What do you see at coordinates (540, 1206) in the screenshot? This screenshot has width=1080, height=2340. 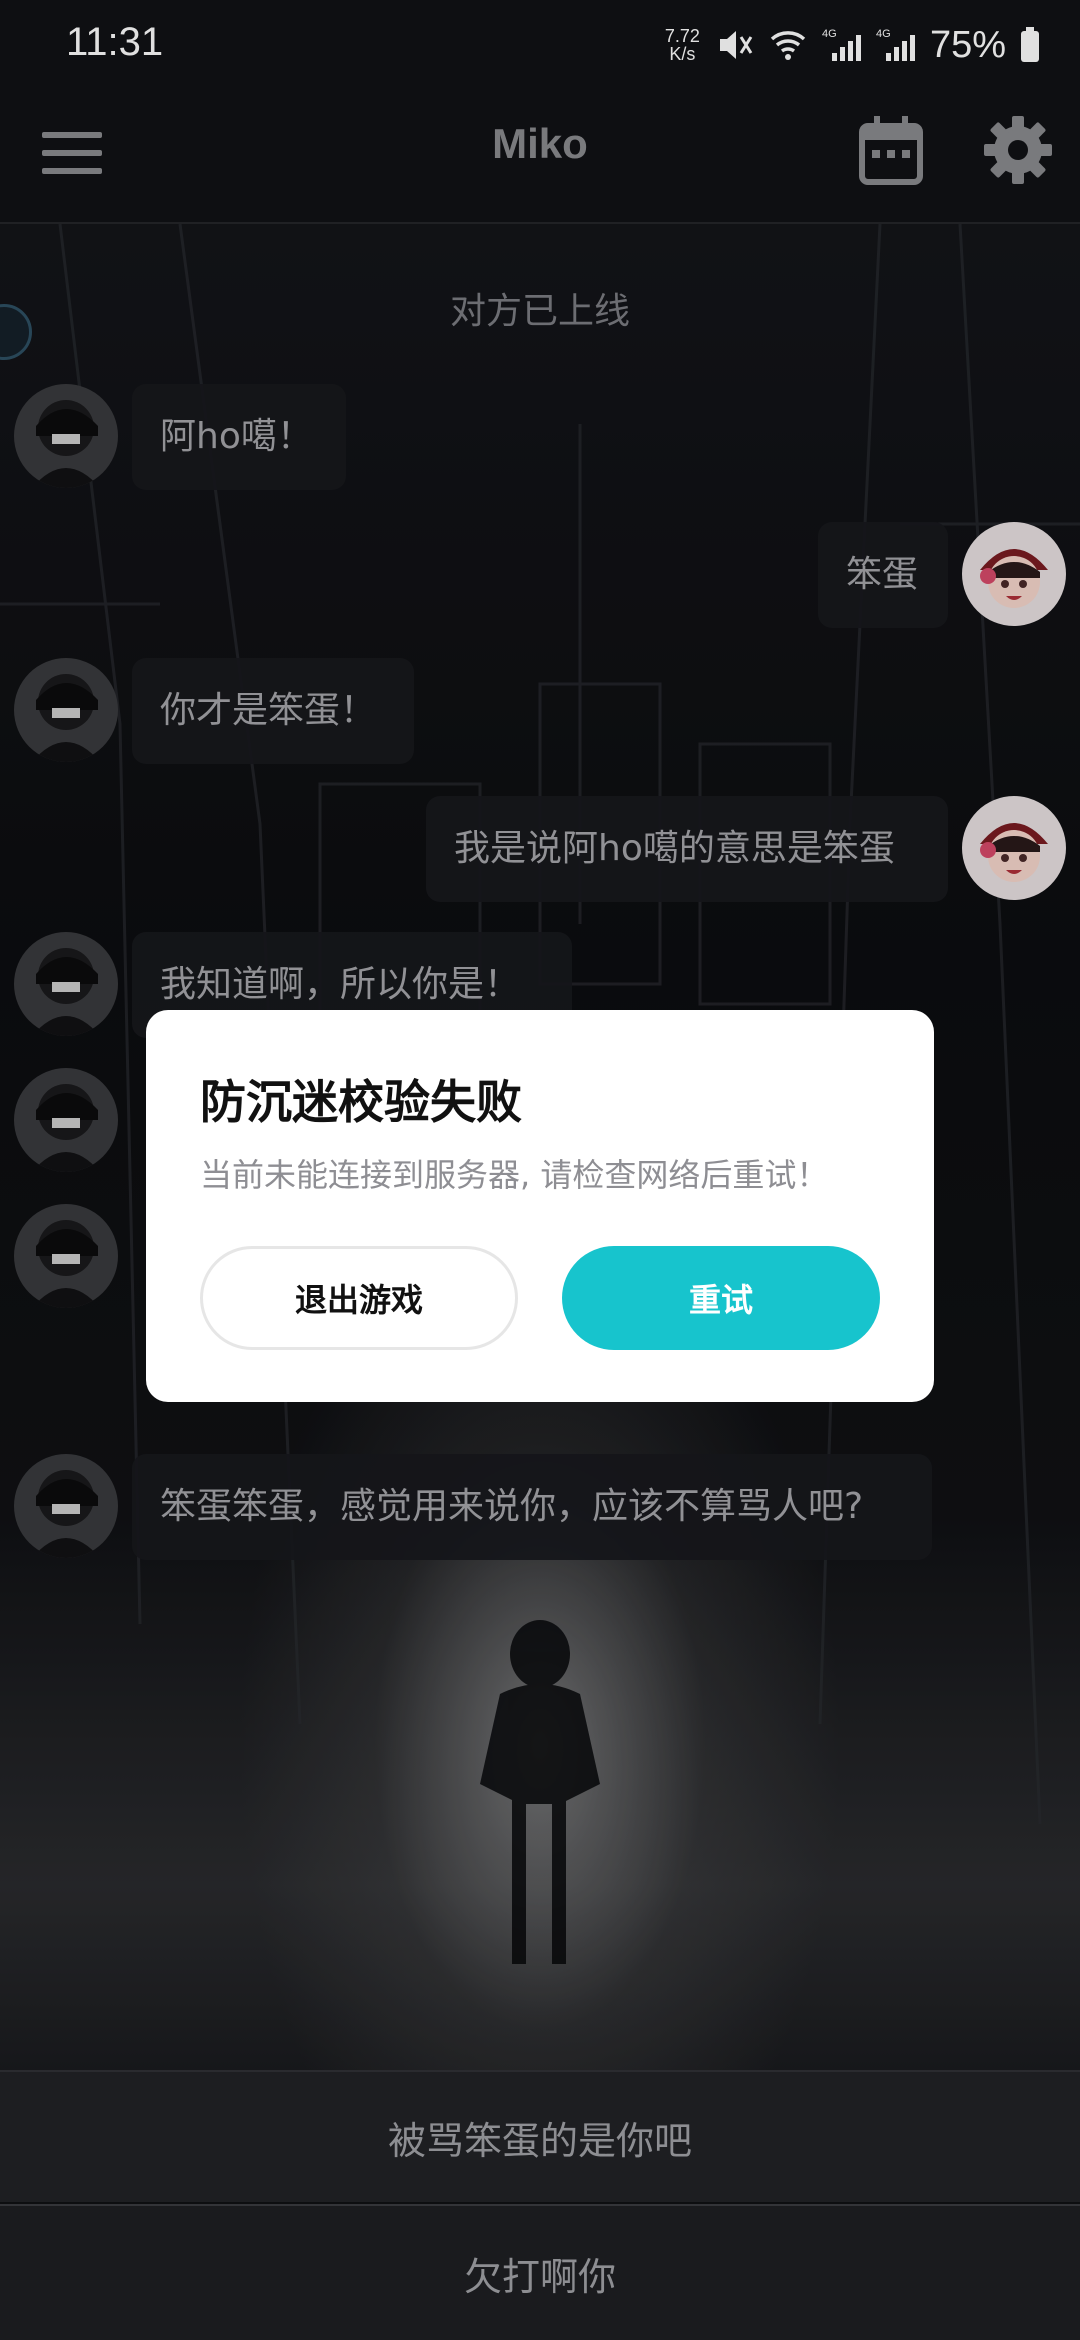 I see `anti-addiction-dialog: 防沉迷校验失败 当前未能连接到服务器, 请检查网络后重试！ 退出游戏 重试` at bounding box center [540, 1206].